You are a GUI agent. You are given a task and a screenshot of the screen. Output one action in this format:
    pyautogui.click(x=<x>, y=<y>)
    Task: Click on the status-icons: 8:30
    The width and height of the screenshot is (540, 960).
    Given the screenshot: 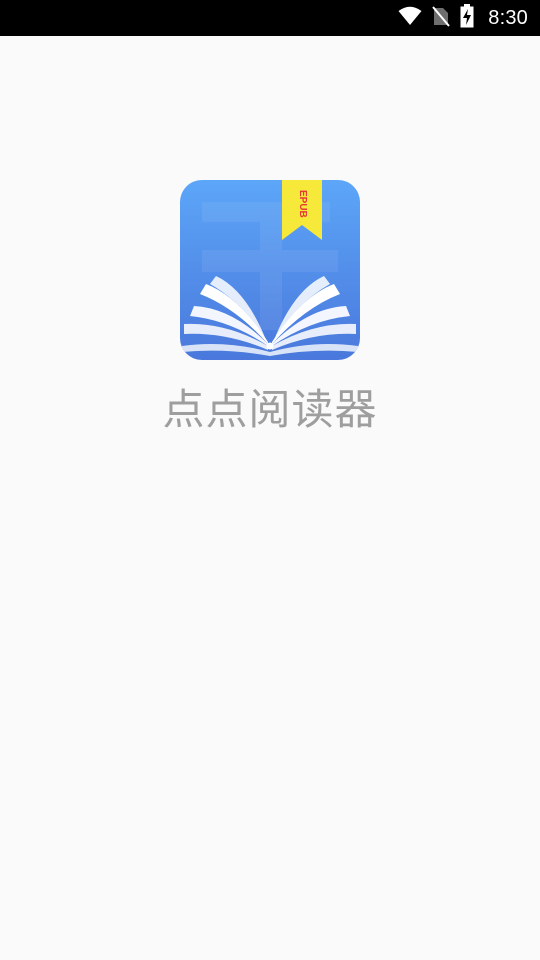 What is the action you would take?
    pyautogui.click(x=463, y=18)
    